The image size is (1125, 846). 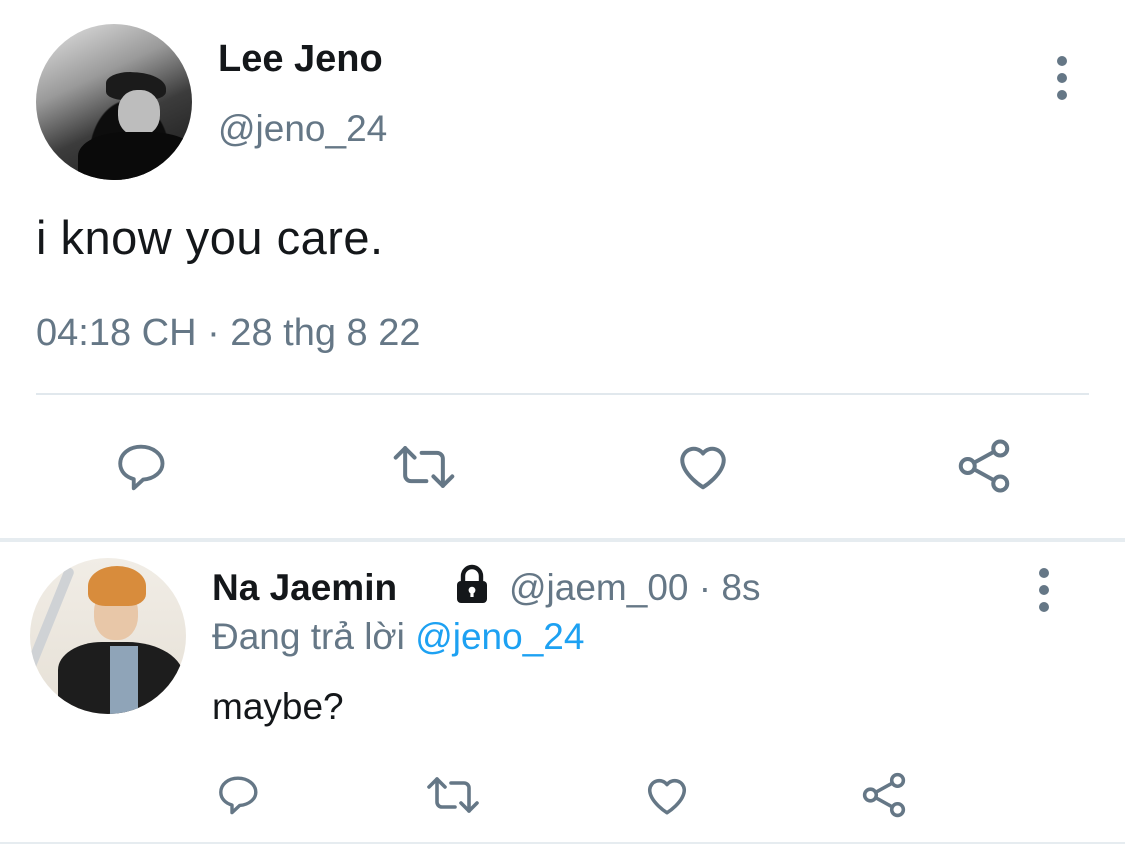 What do you see at coordinates (314, 636) in the screenshot?
I see `replying-to-label: Đang trả lời` at bounding box center [314, 636].